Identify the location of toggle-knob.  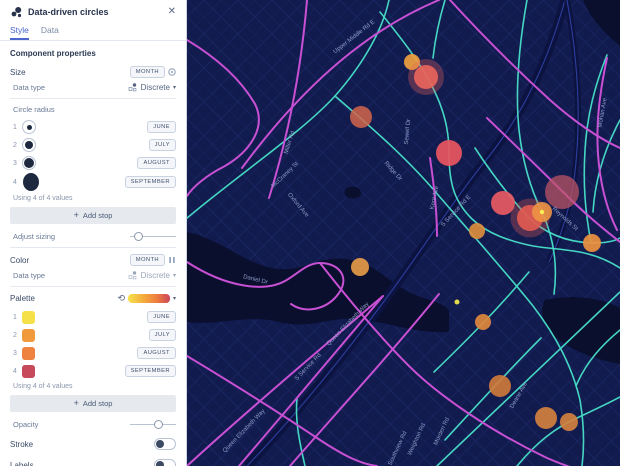
(160, 444).